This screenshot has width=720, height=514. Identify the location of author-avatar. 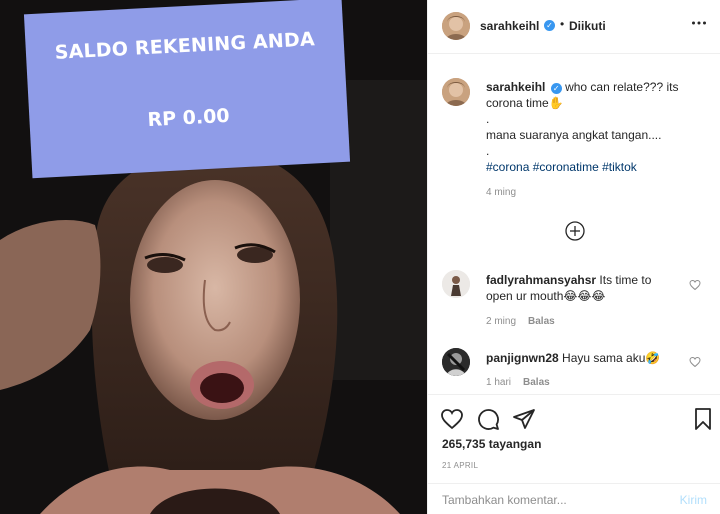
(456, 26).